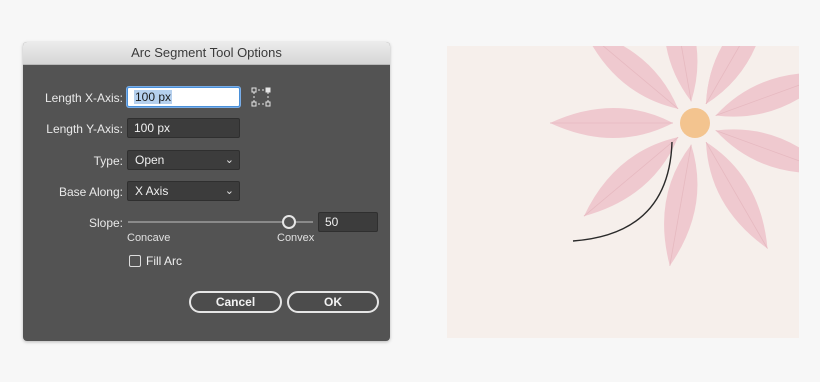  Describe the element at coordinates (261, 97) in the screenshot. I see `reference-point-icon` at that location.